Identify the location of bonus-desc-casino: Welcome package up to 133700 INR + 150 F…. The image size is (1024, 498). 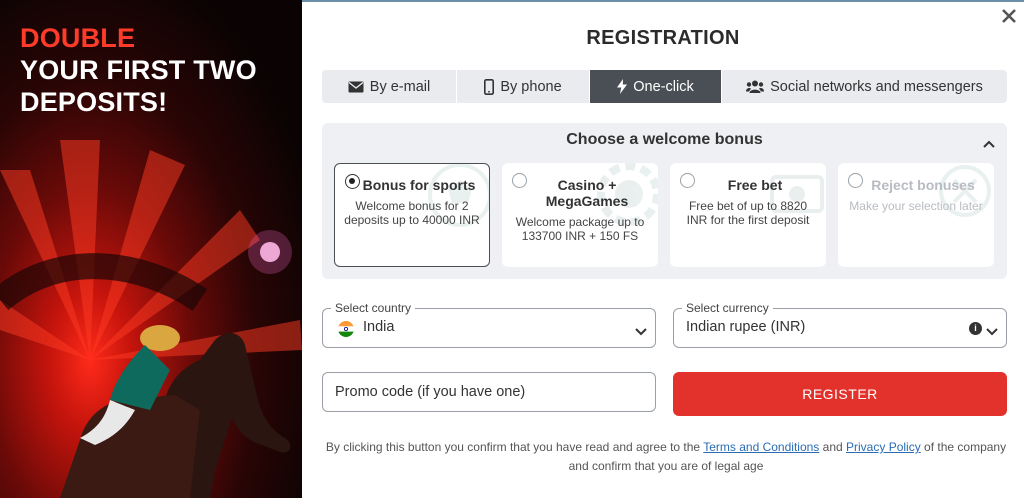
(580, 229).